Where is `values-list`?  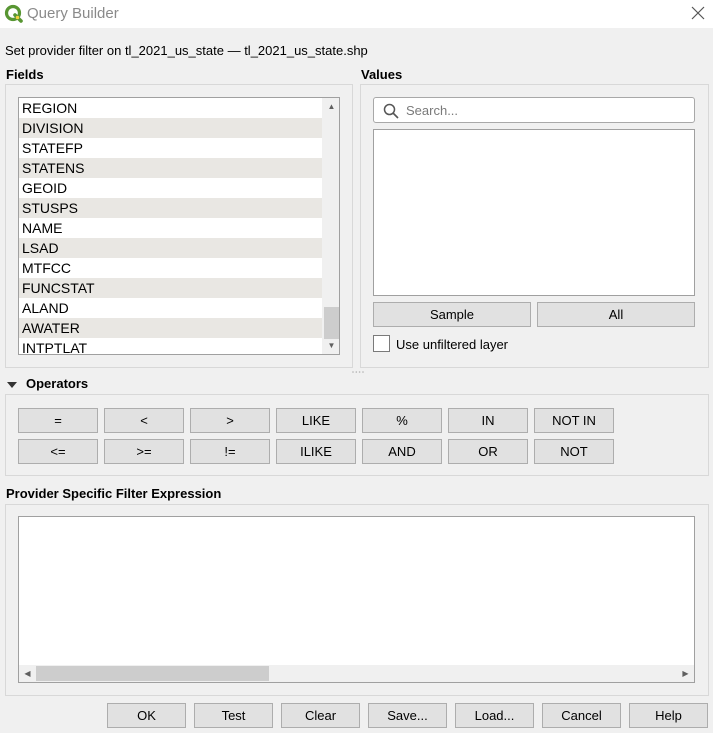
values-list is located at coordinates (534, 212).